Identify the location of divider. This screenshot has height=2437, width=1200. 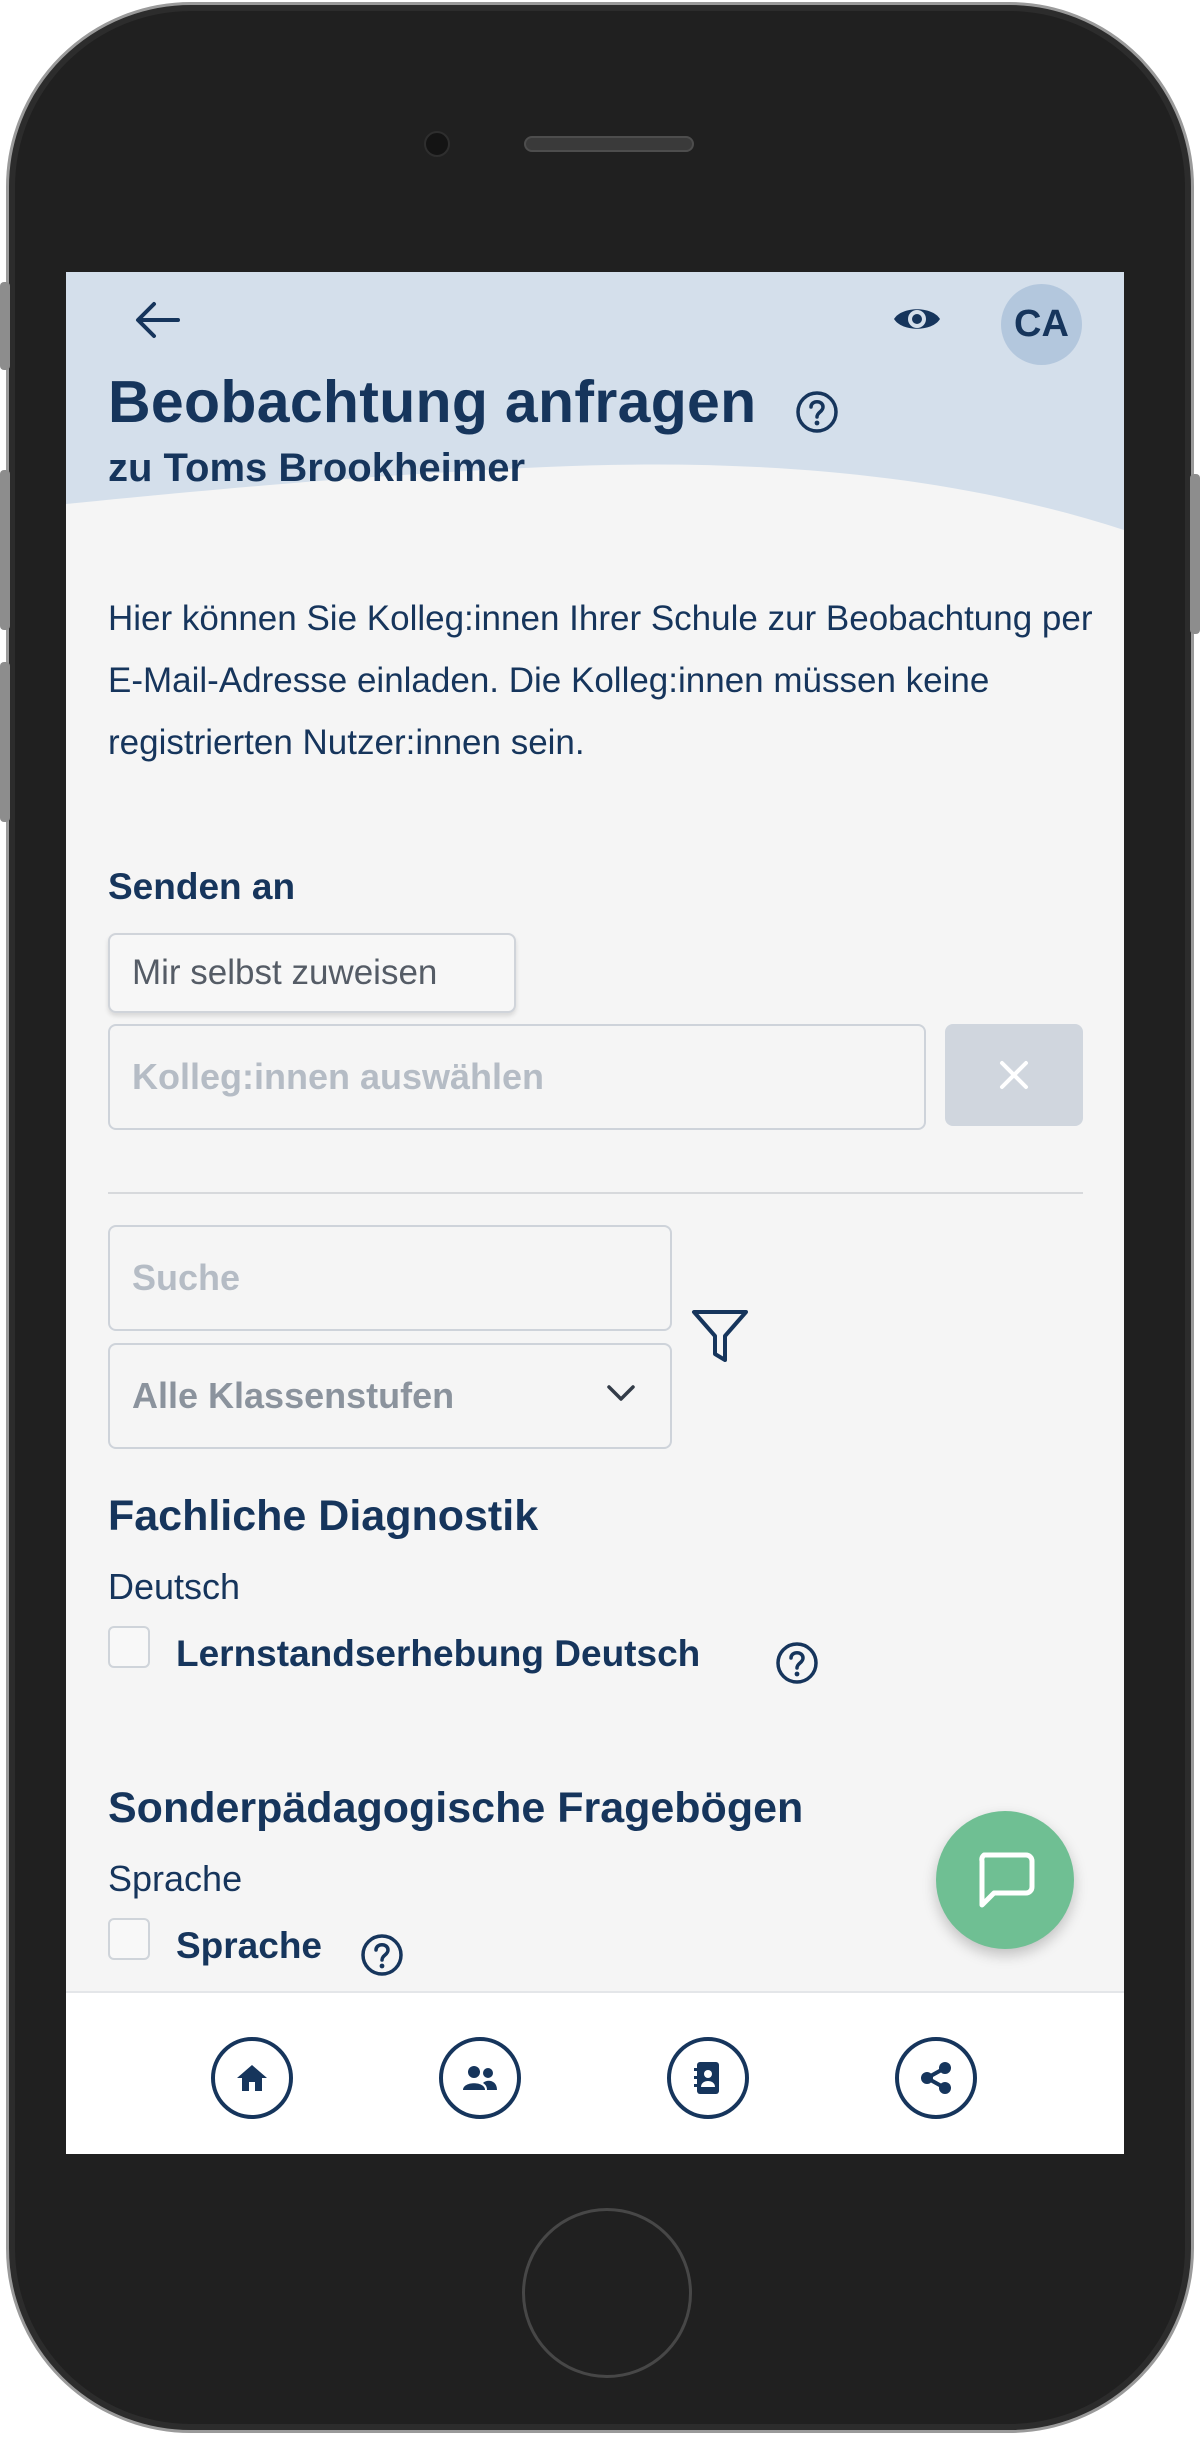
(595, 1193).